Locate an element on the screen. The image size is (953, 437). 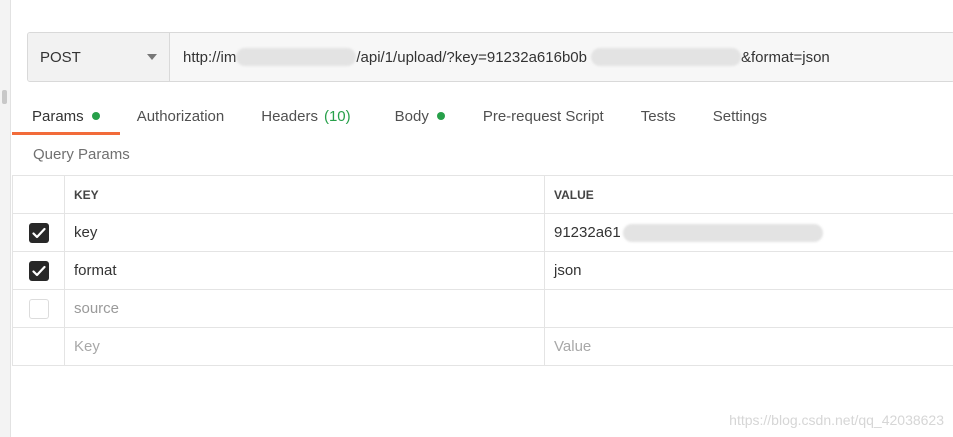
method-label: POST is located at coordinates (60, 57).